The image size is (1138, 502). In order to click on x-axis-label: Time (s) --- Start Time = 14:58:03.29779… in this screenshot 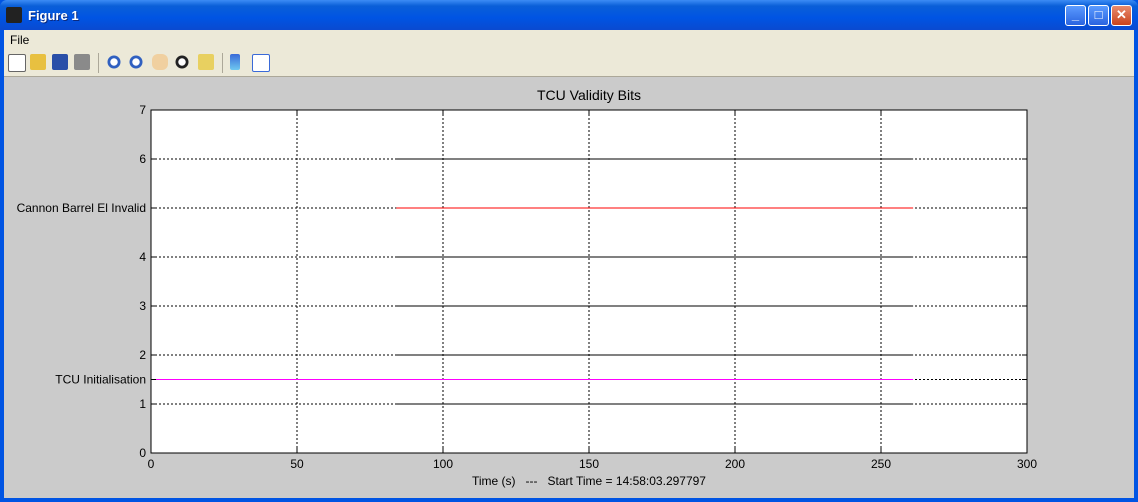, I will do `click(589, 481)`.